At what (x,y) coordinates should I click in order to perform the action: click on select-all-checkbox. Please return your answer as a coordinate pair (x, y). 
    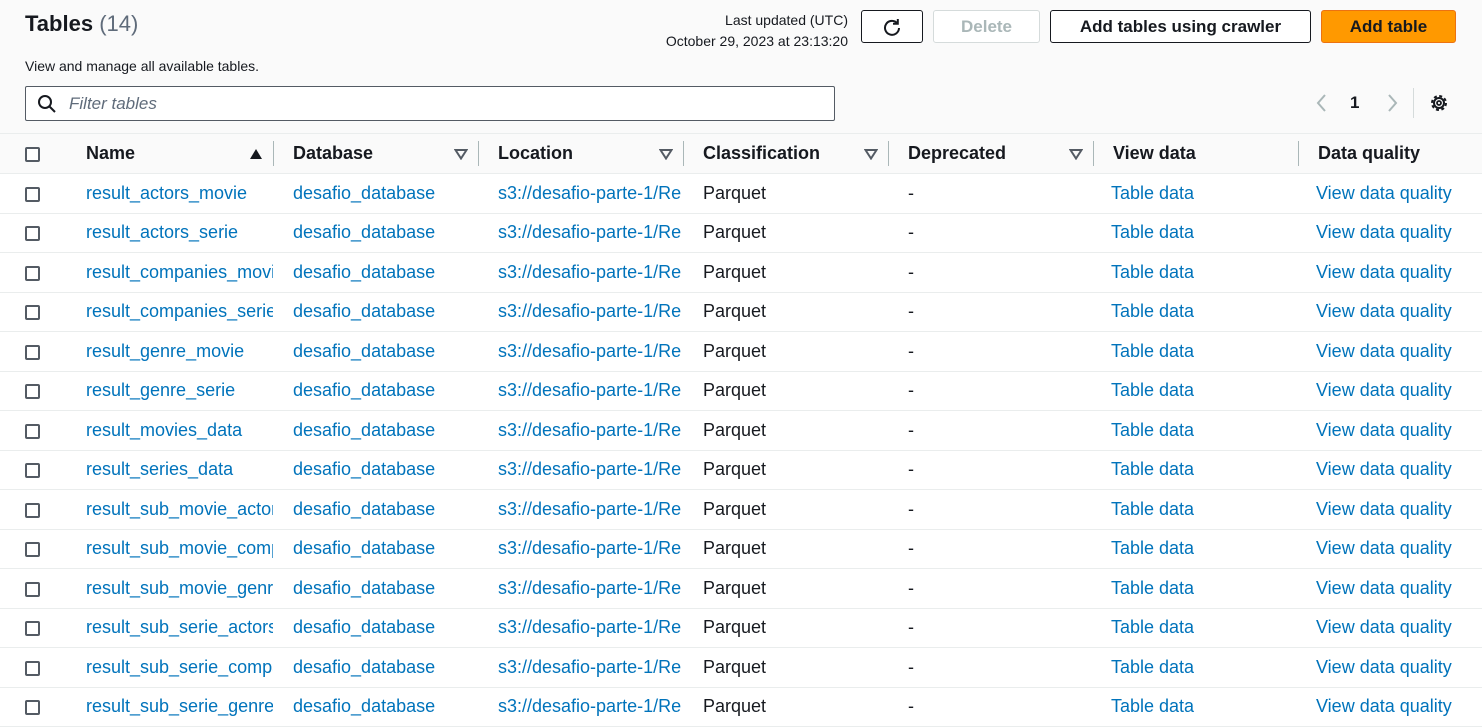
    Looking at the image, I should click on (32, 154).